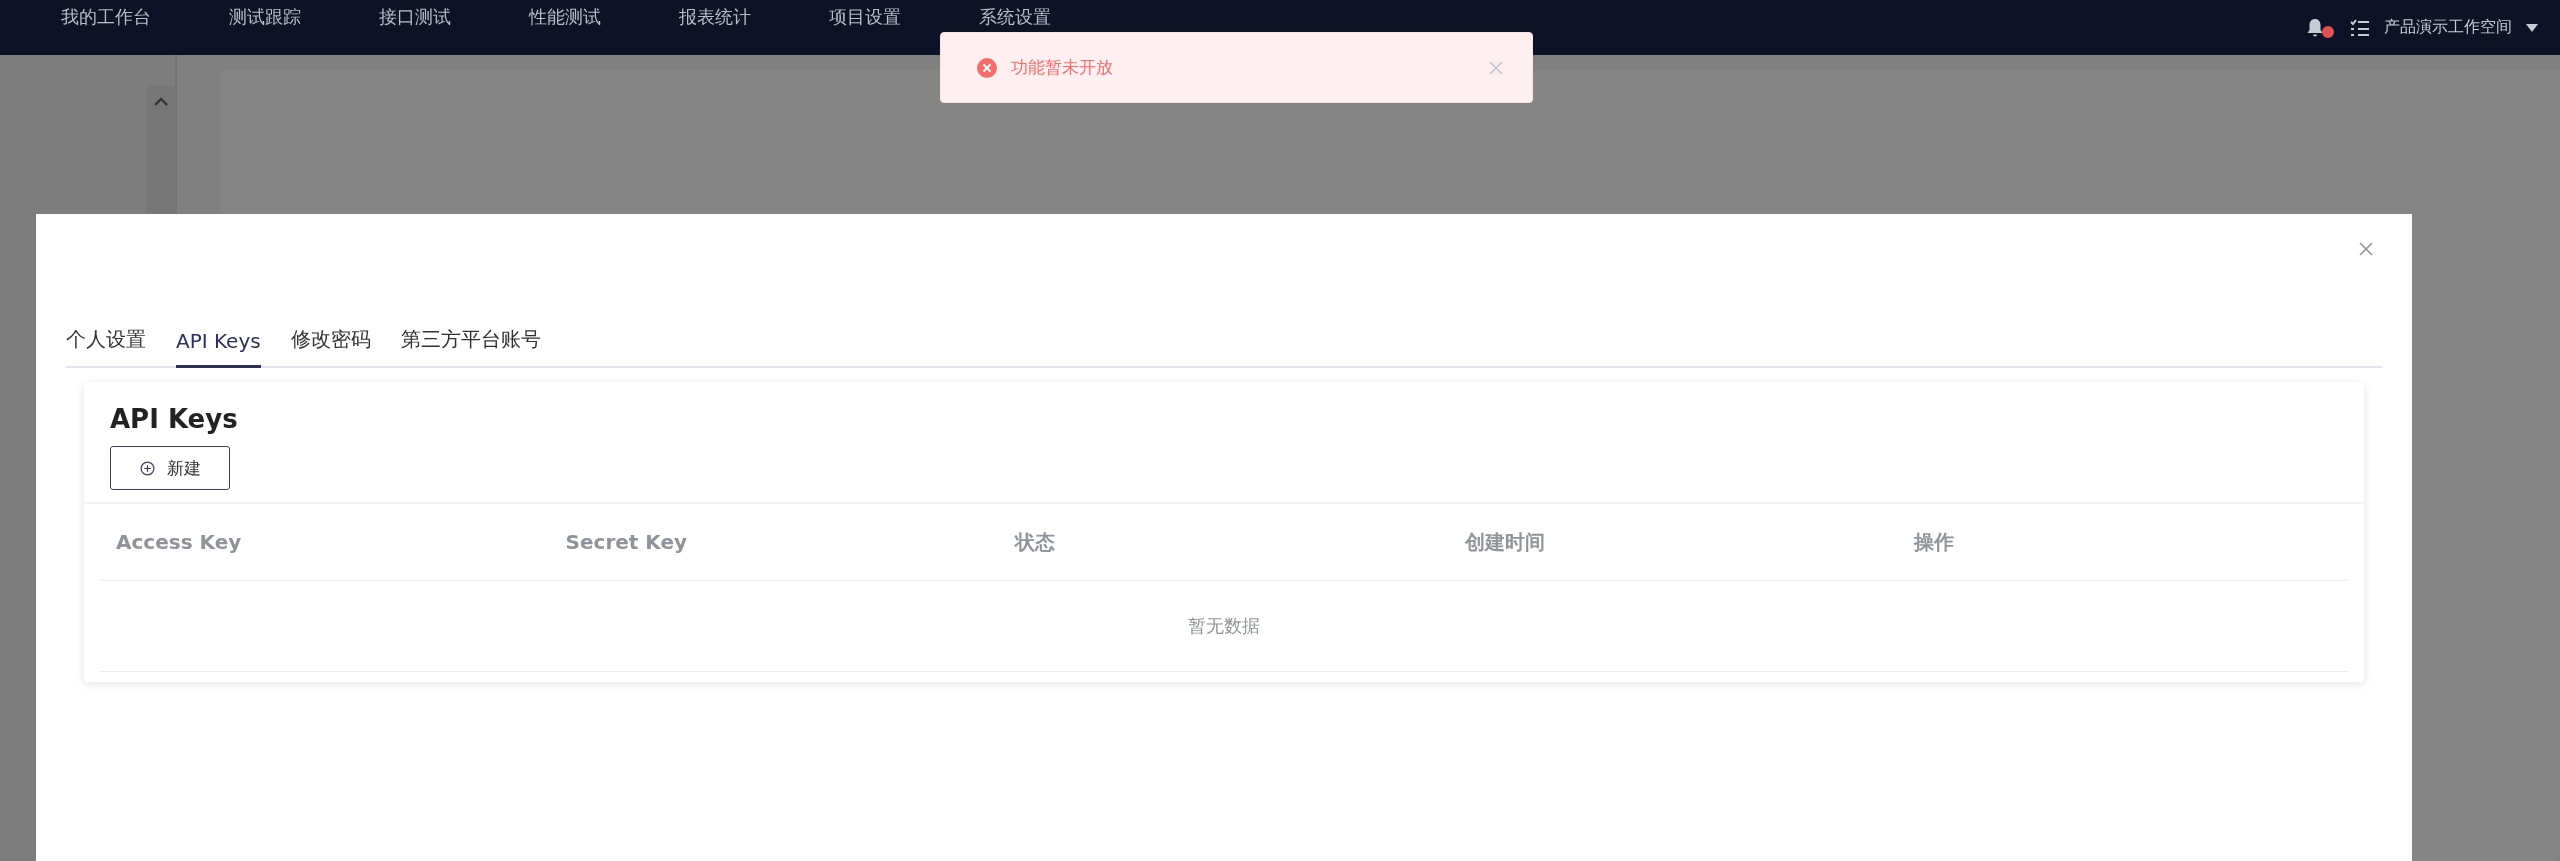 This screenshot has height=861, width=2560. Describe the element at coordinates (415, 17) in the screenshot. I see `nav-menu-item: 接口测试` at that location.